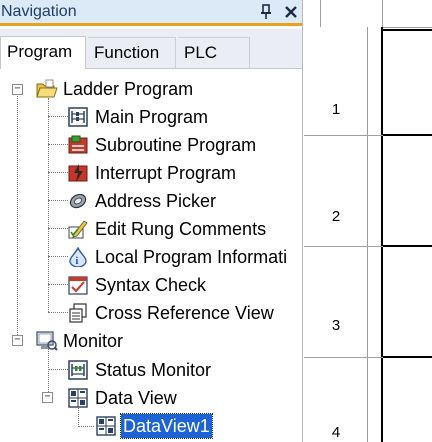  What do you see at coordinates (77, 261) in the screenshot?
I see `svg-text: i` at bounding box center [77, 261].